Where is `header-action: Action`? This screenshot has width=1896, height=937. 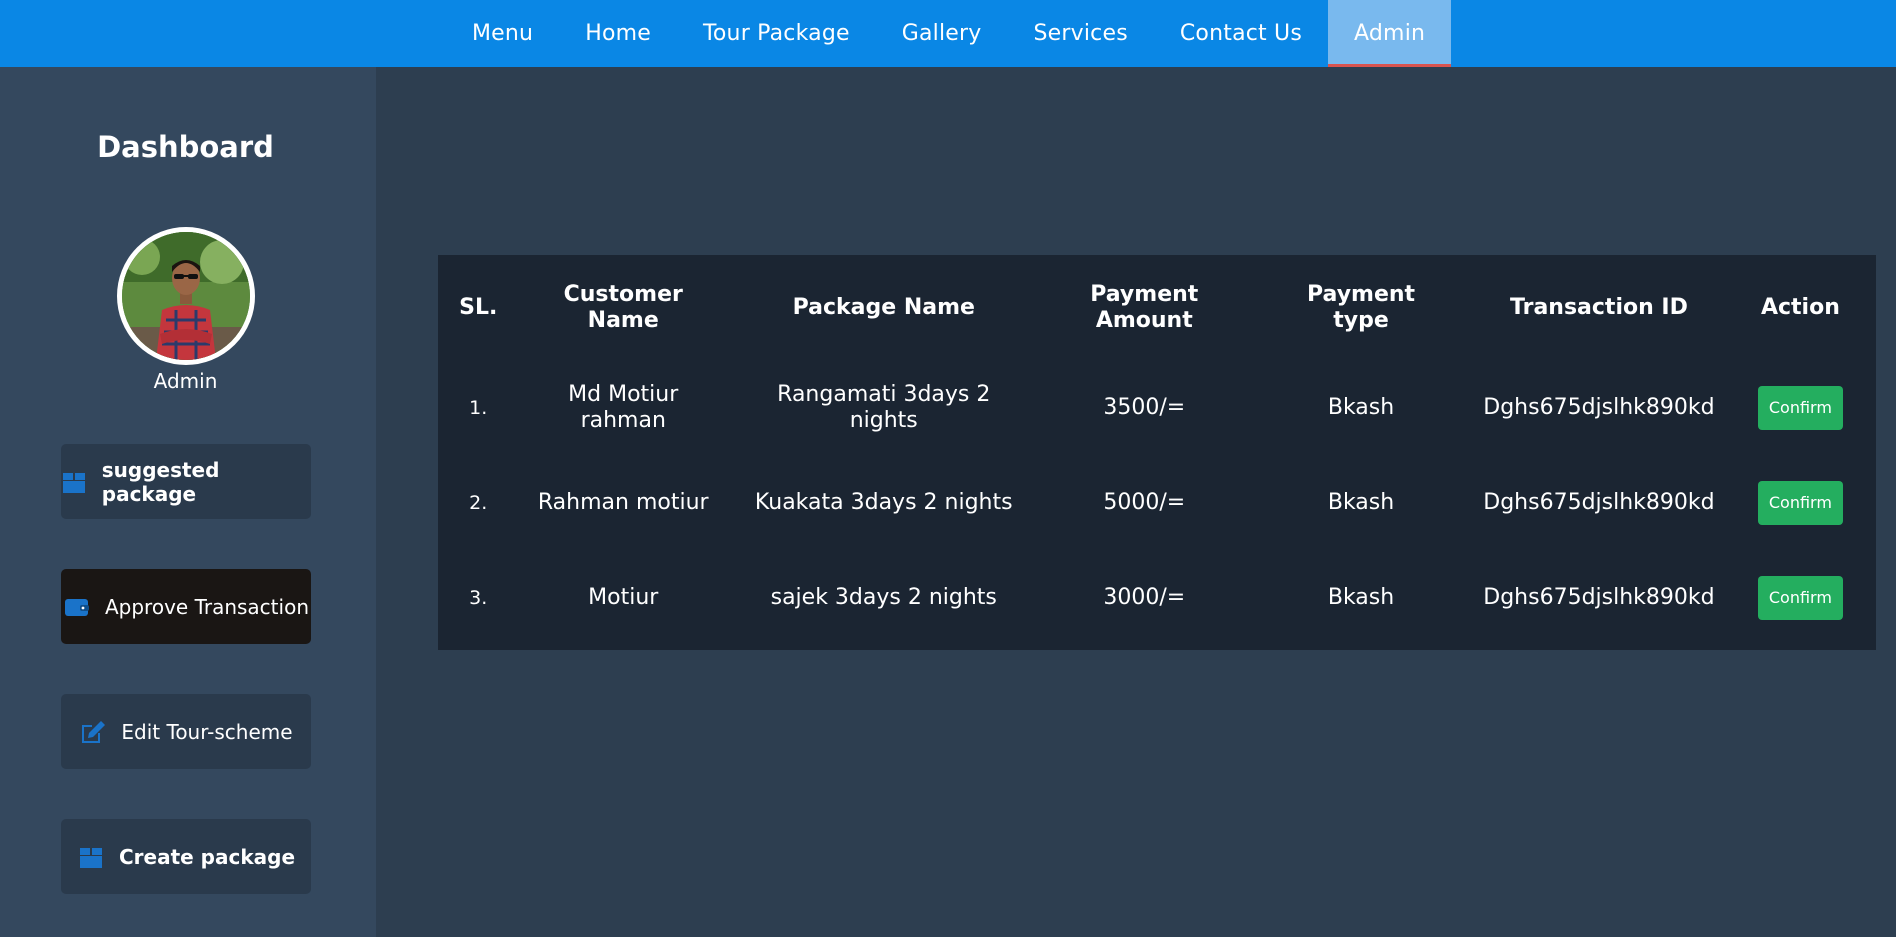 header-action: Action is located at coordinates (1800, 307).